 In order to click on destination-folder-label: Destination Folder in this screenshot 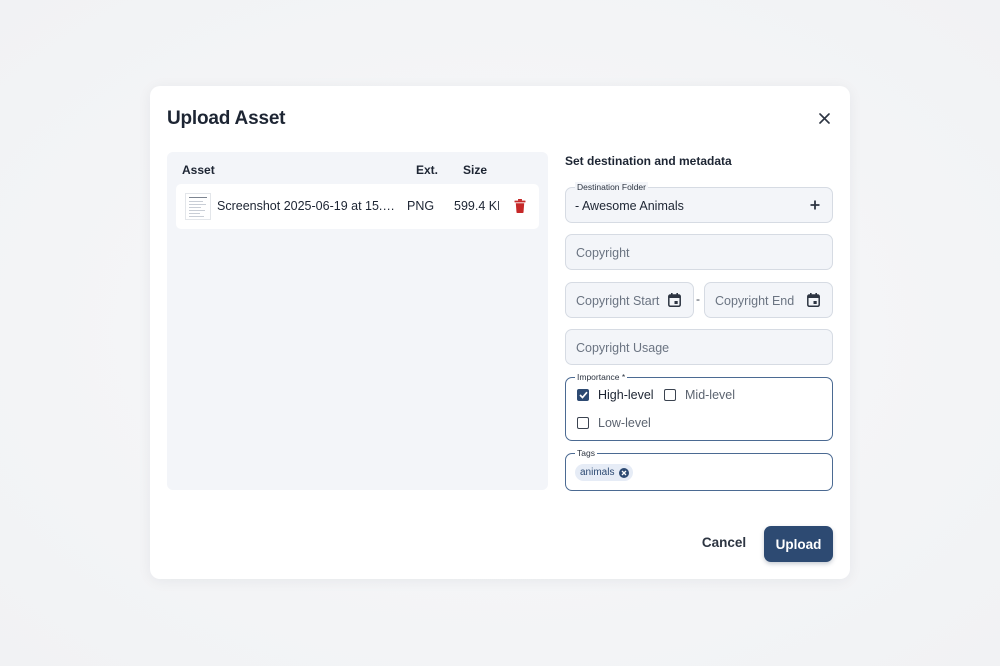, I will do `click(611, 187)`.